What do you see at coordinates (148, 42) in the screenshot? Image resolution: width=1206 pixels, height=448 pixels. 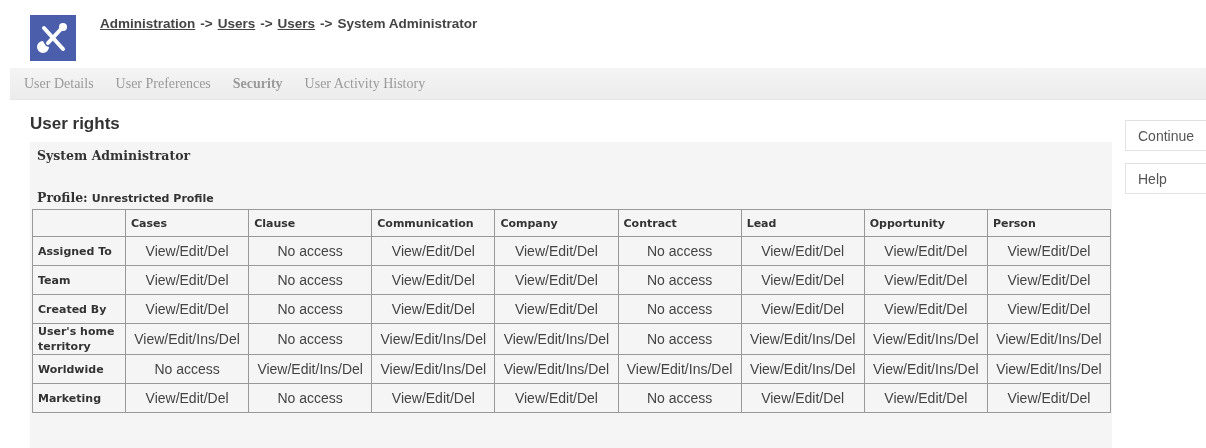 I see `breadcrumb-link: Administration` at bounding box center [148, 42].